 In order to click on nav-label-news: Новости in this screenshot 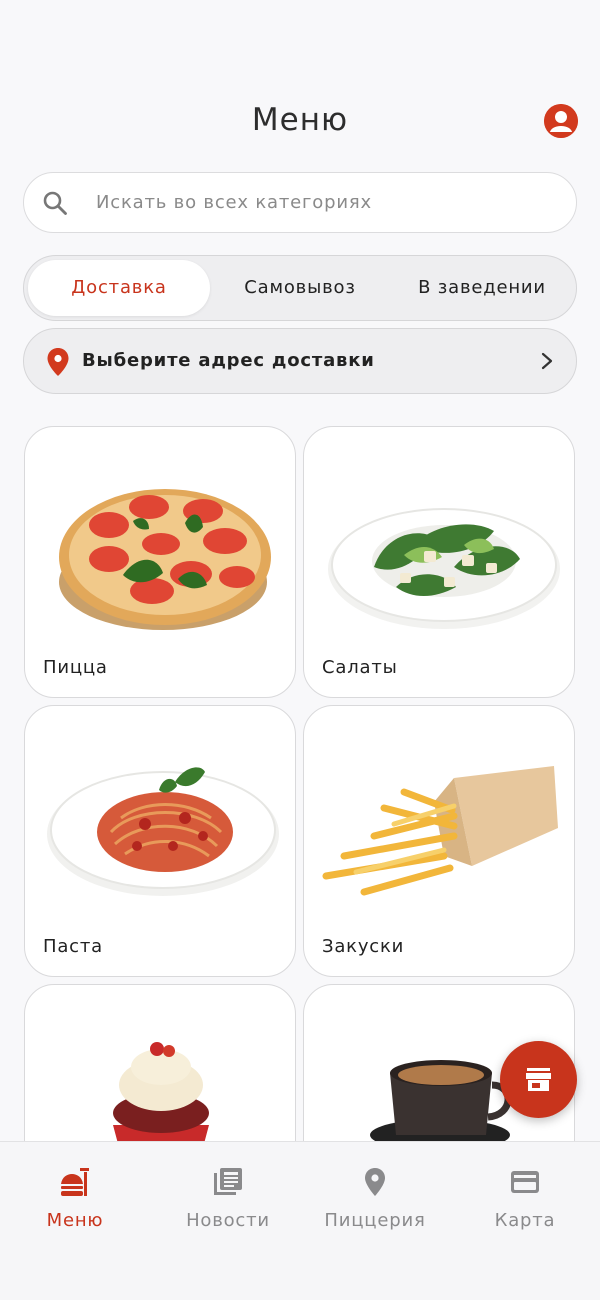, I will do `click(228, 1220)`.